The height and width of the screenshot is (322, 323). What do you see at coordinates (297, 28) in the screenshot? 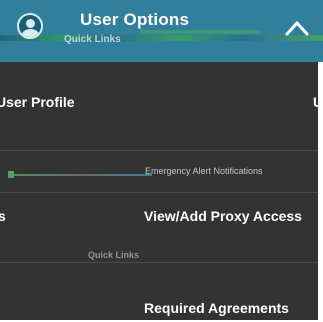
I see `chevron-up-icon` at bounding box center [297, 28].